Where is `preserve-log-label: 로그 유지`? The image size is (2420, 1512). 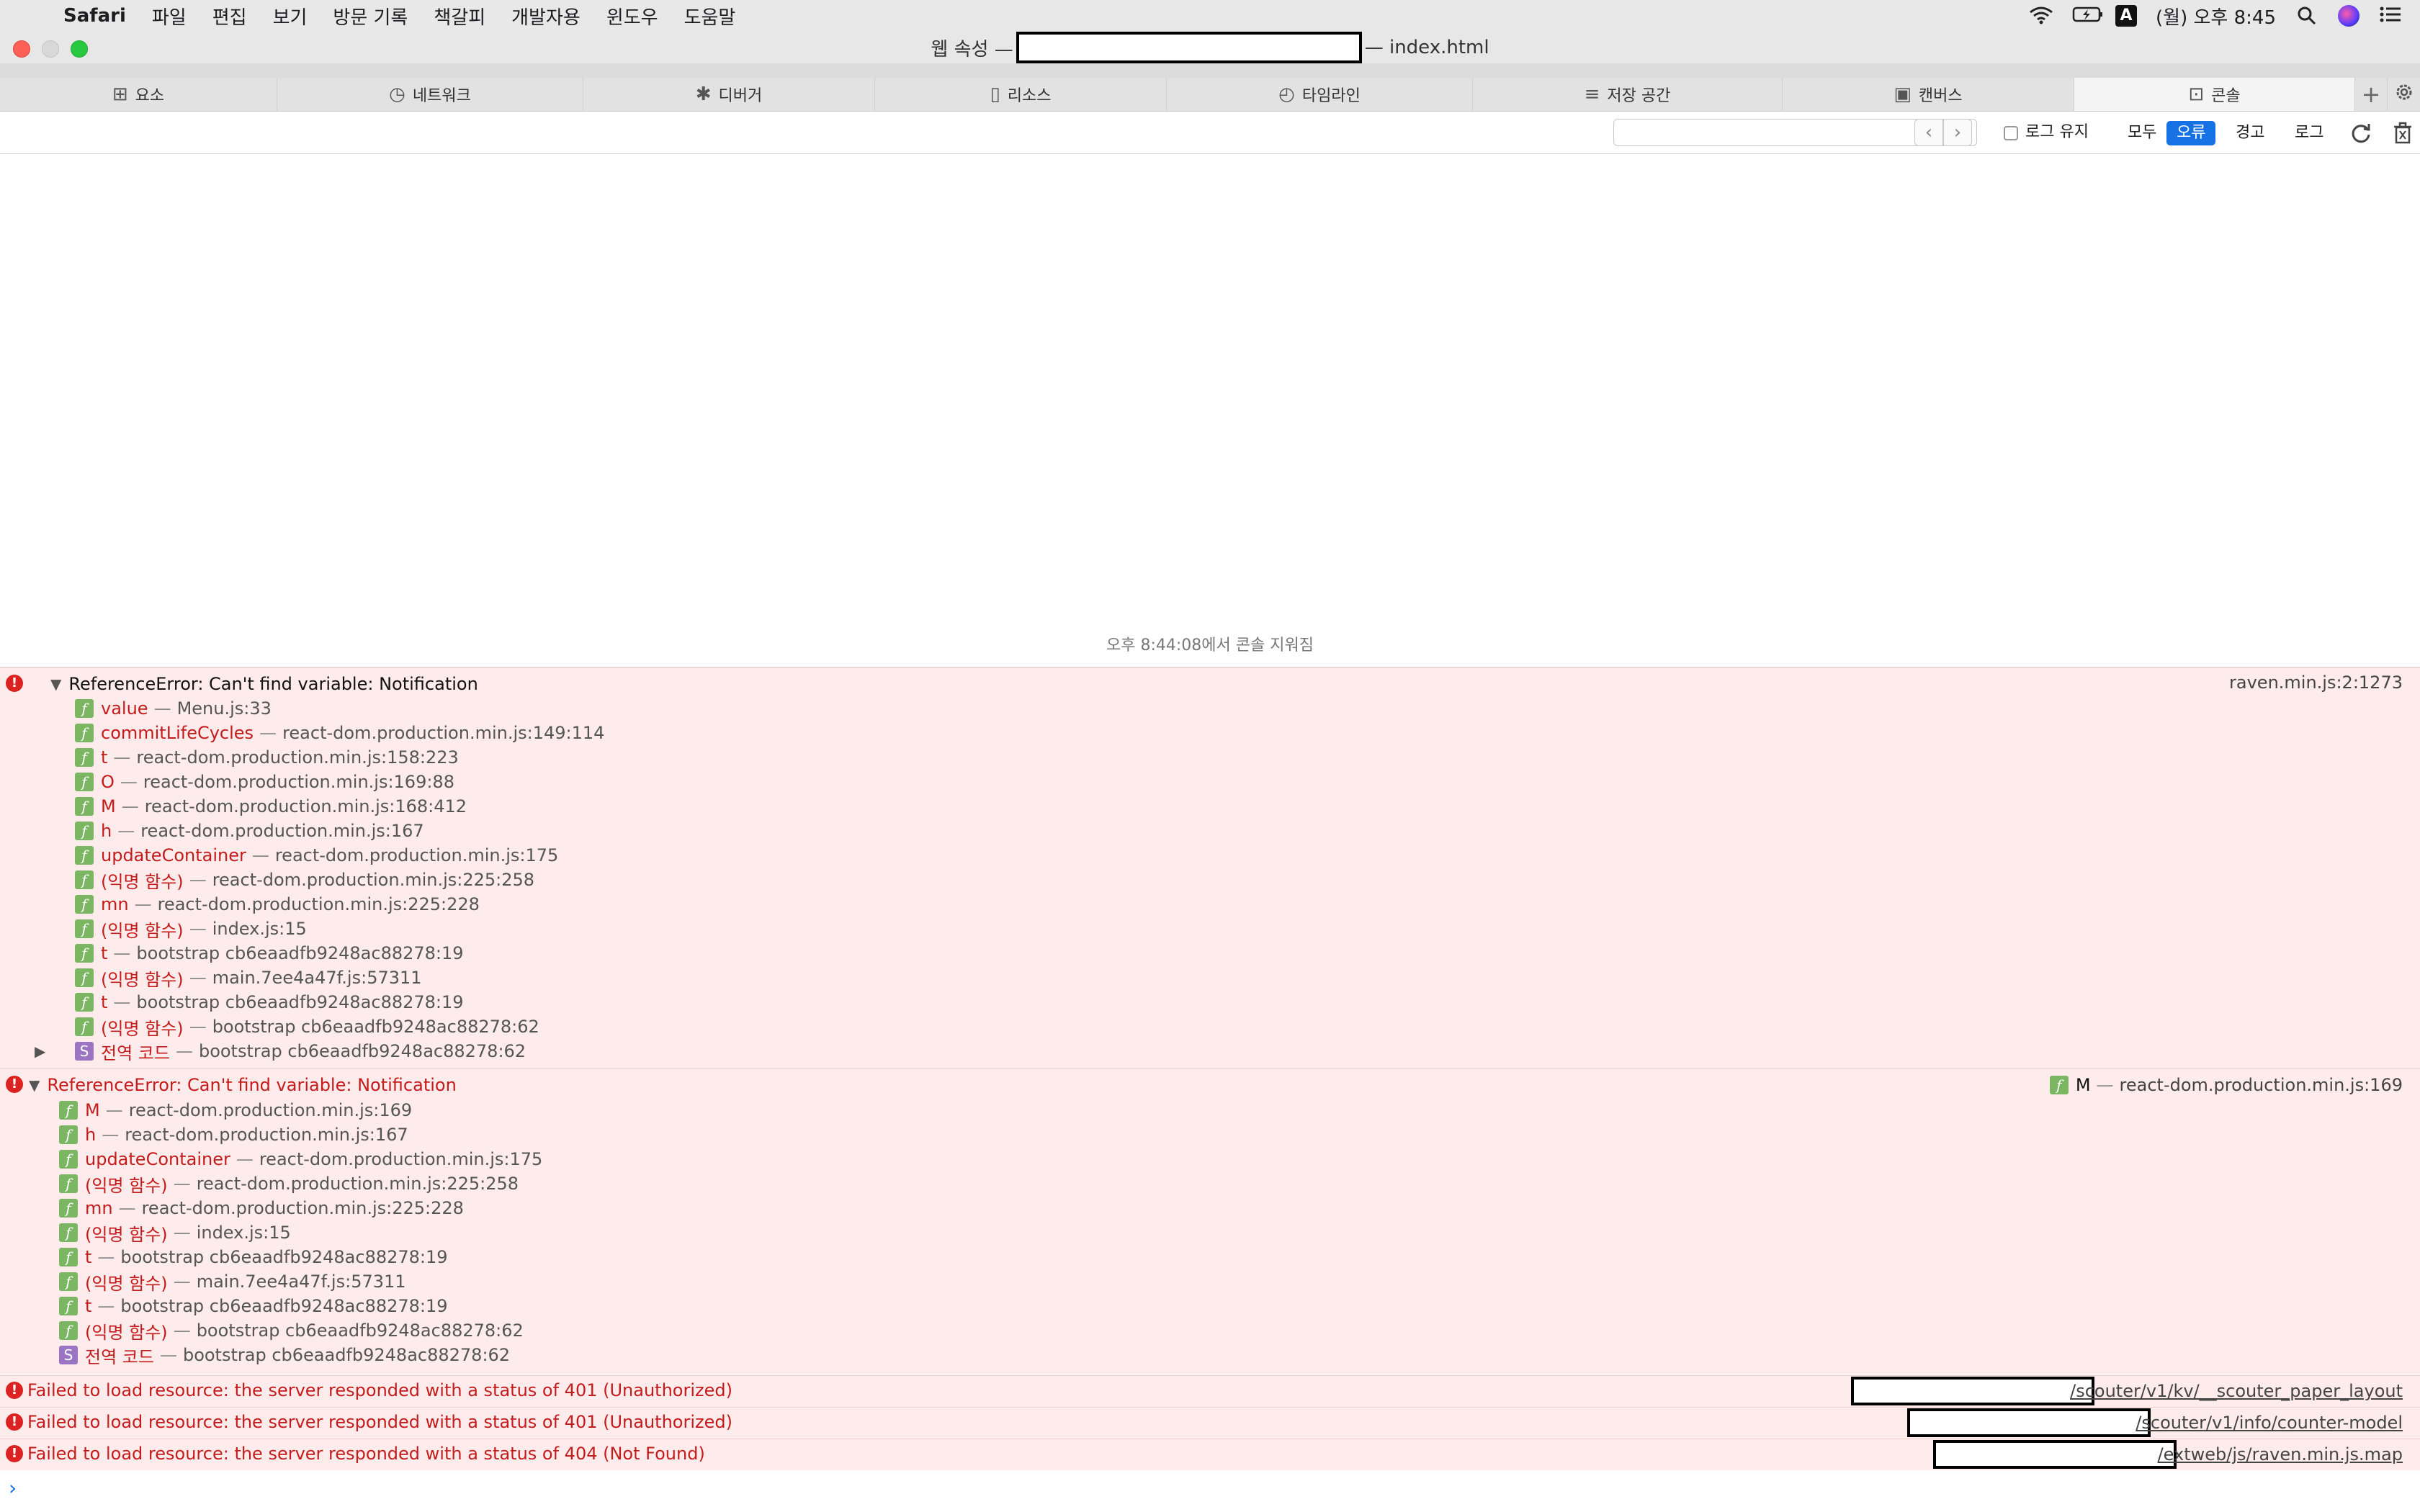 preserve-log-label: 로그 유지 is located at coordinates (2057, 132).